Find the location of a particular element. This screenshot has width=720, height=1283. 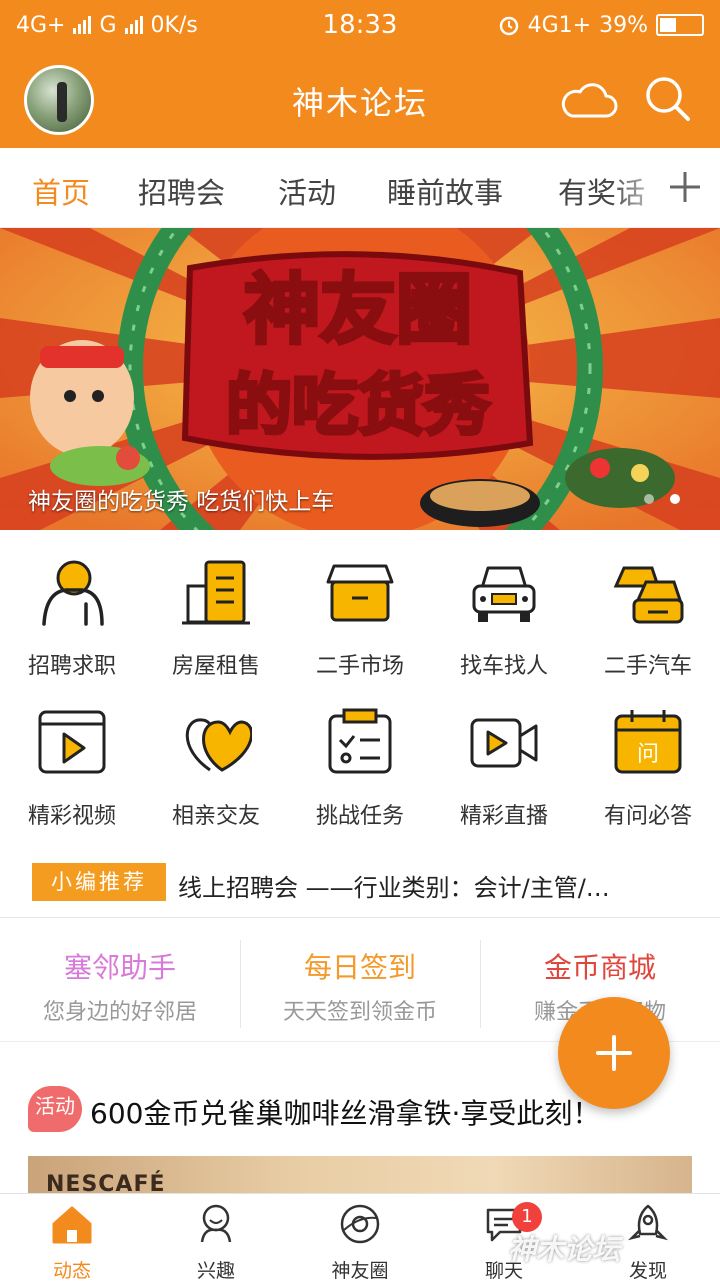

tab-bedtime-stories: 睡前故事 is located at coordinates (445, 191).